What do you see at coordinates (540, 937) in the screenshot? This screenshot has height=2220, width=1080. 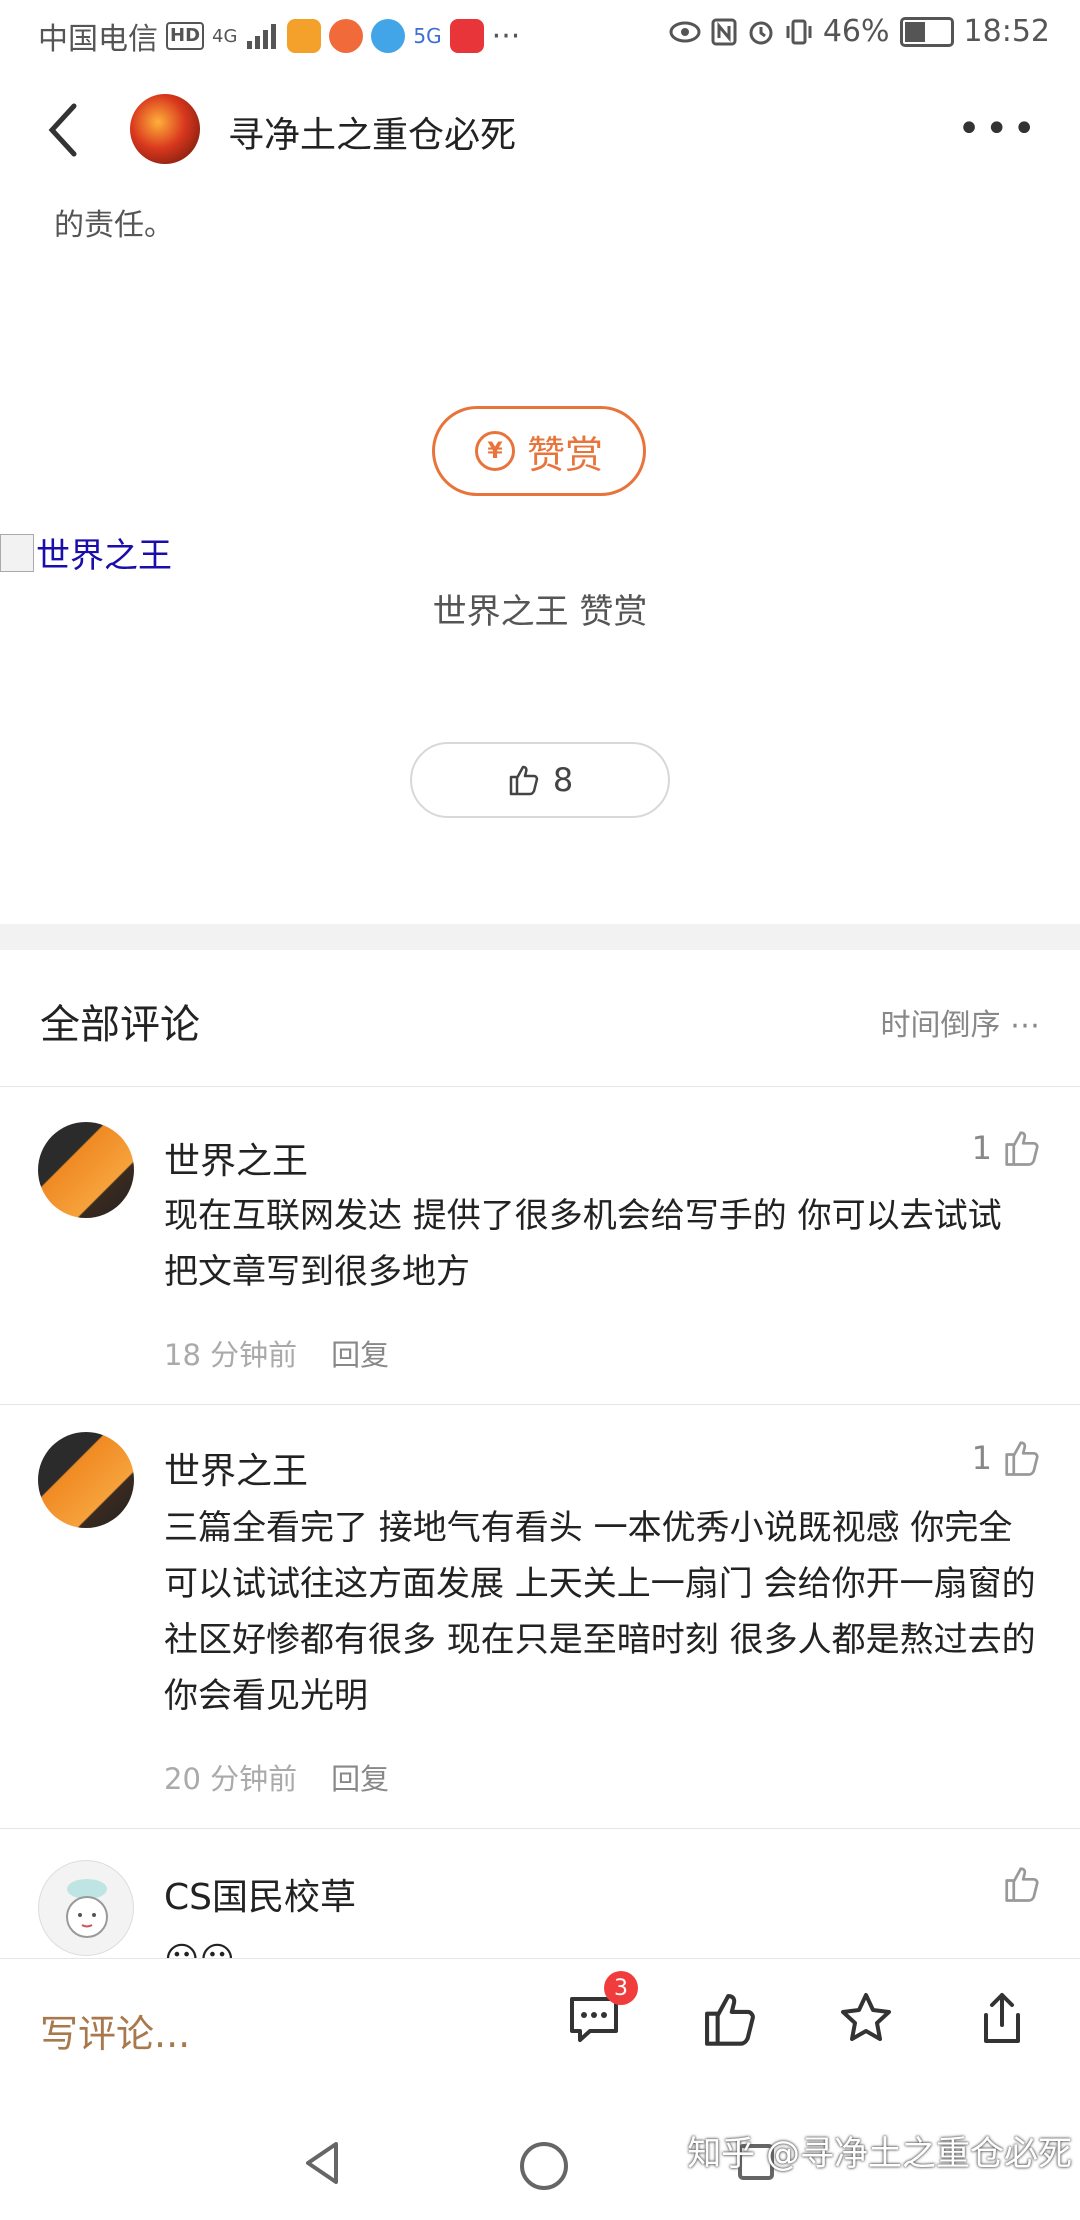 I see `section-divider` at bounding box center [540, 937].